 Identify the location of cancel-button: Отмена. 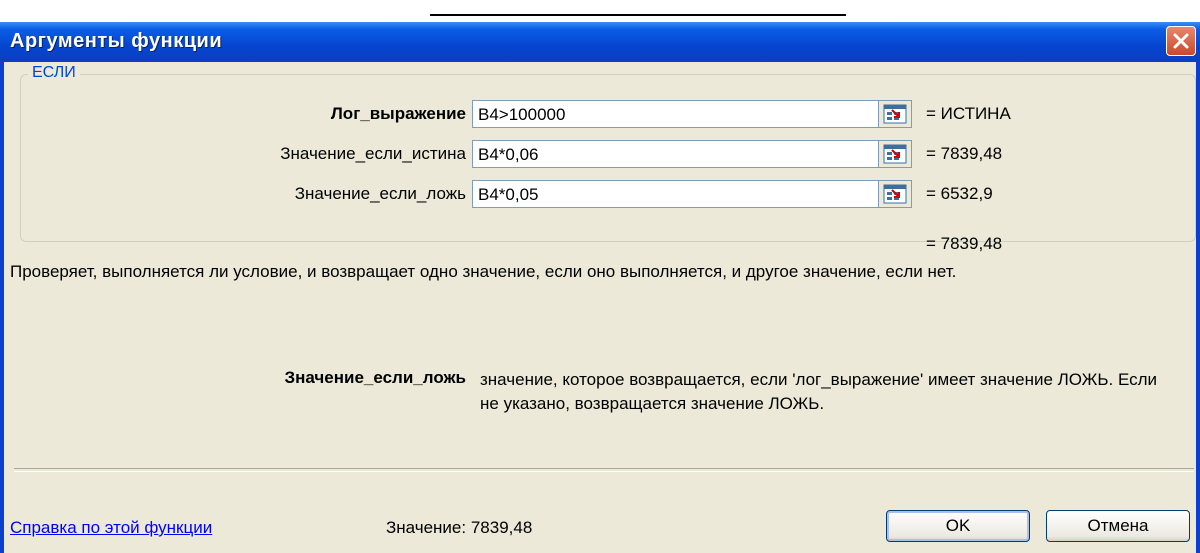
(1118, 526).